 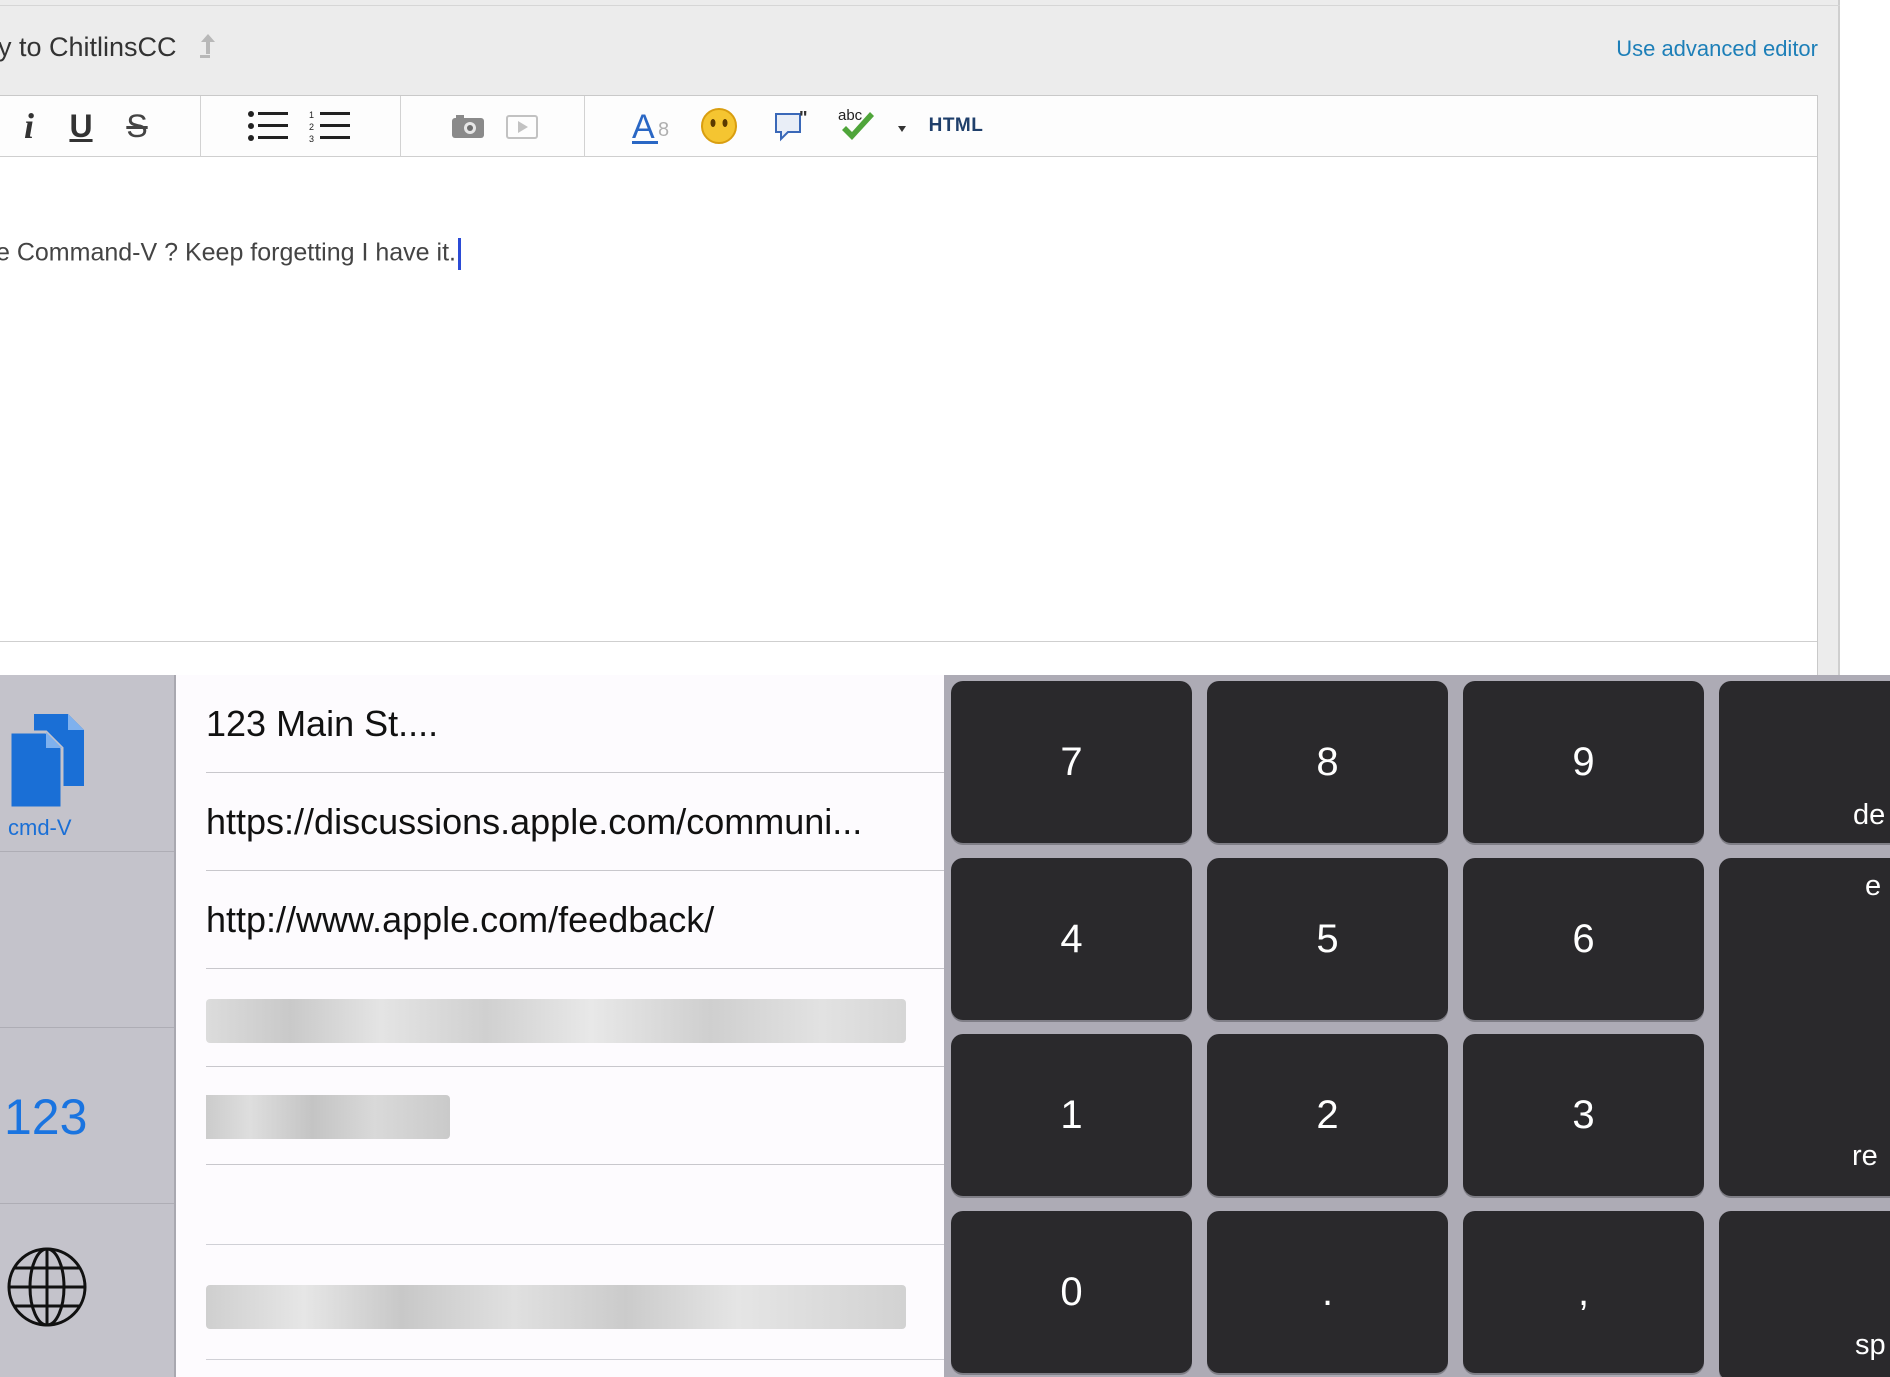 What do you see at coordinates (468, 126) in the screenshot?
I see `insert-image-icon` at bounding box center [468, 126].